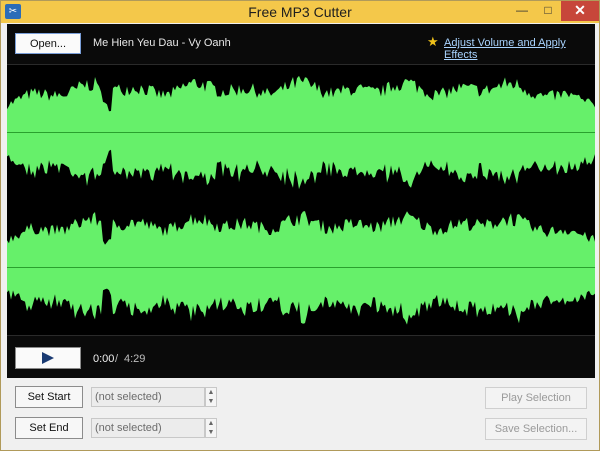  I want to click on file-title: Me Hien Yeu Dau - Vy Oanh, so click(162, 43).